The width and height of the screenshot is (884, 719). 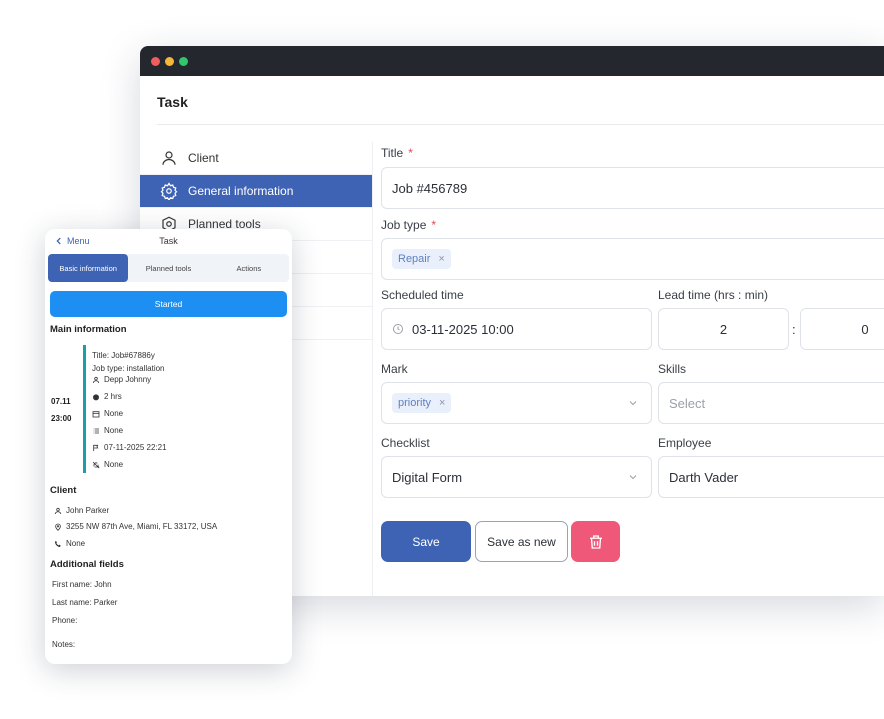 What do you see at coordinates (96, 396) in the screenshot?
I see `timer-icon` at bounding box center [96, 396].